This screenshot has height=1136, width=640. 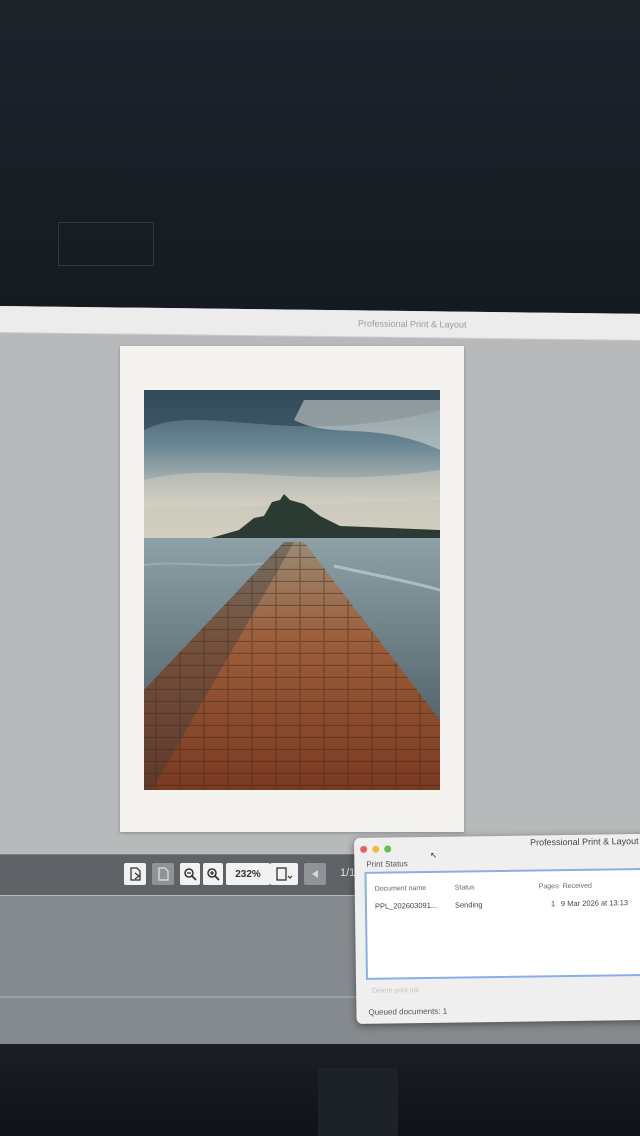 I want to click on previous-page-icon, so click(x=315, y=874).